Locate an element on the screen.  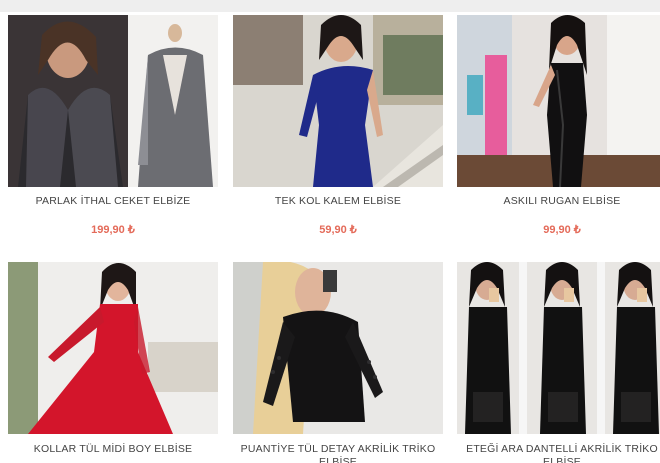
product-card: ASKILI RUGAN ELBİSE 99,90 ₺ is located at coordinates (558, 125).